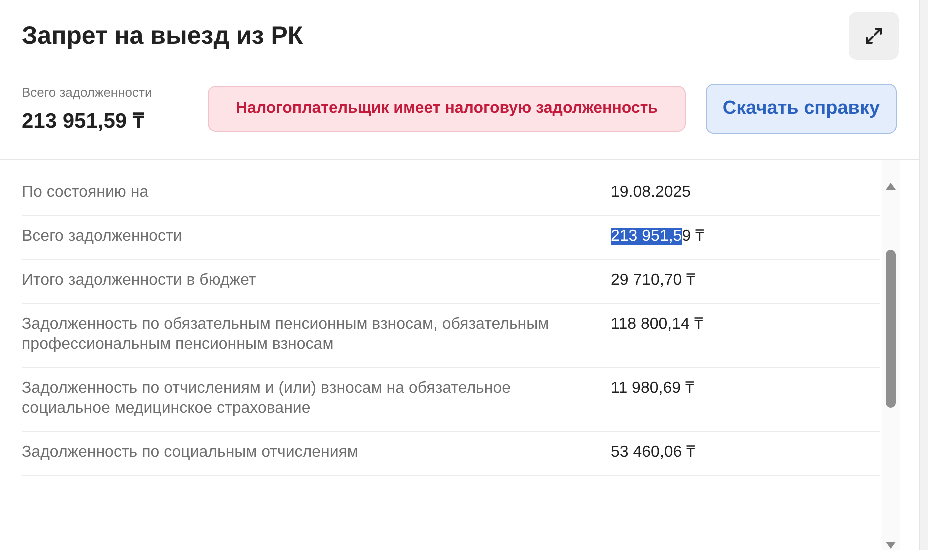  What do you see at coordinates (267, 399) in the screenshot?
I see `row-label: Задолженность по отчислениям и (или) взносам на обязательное социальное медицинское страхование` at bounding box center [267, 399].